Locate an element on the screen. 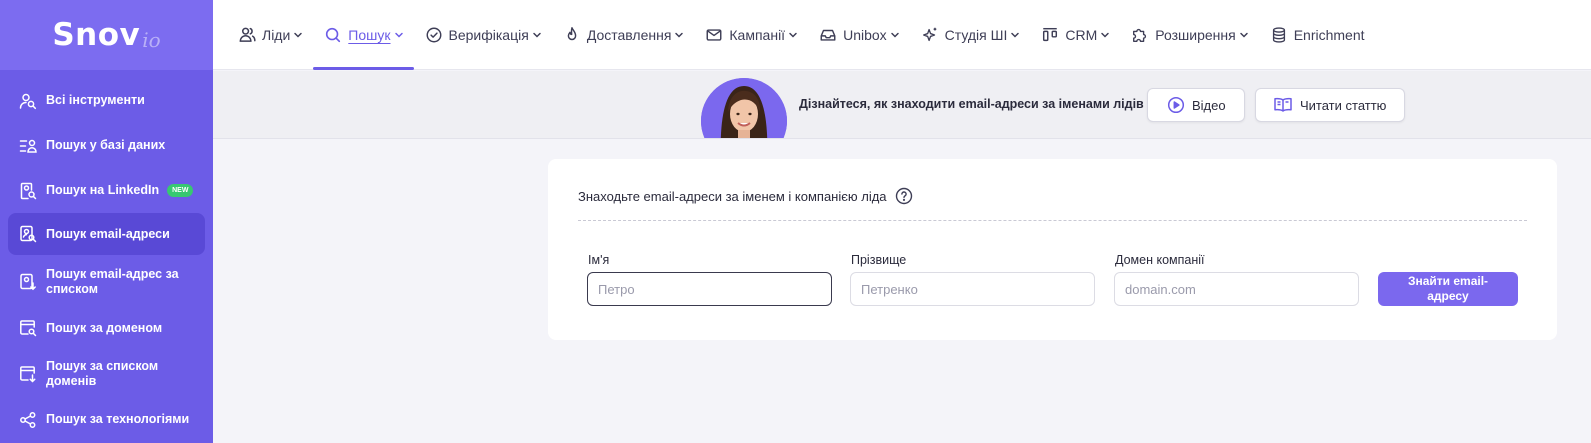  logo-suffix: io is located at coordinates (151, 40).